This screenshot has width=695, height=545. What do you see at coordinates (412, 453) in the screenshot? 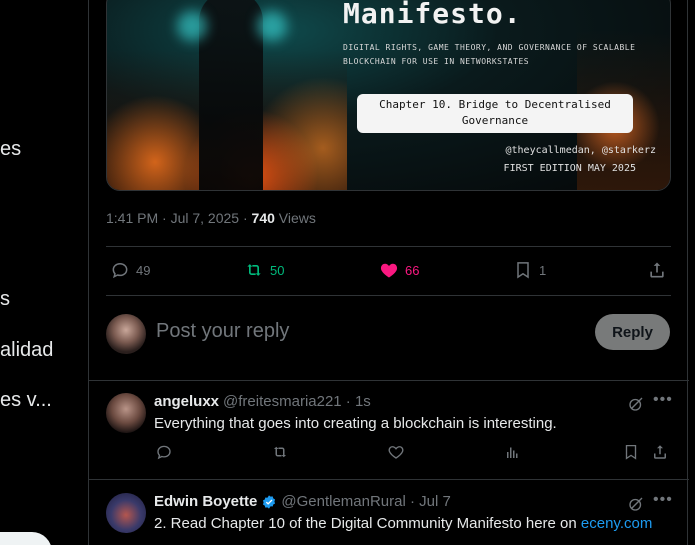
I see `reply-action-bar` at bounding box center [412, 453].